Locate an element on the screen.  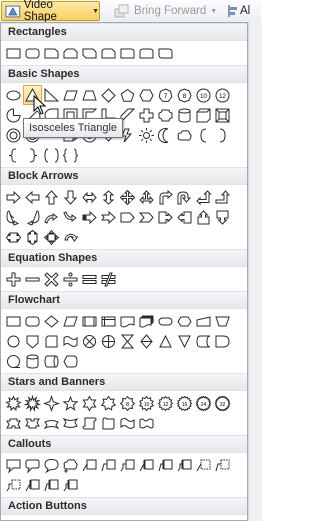
gallery-scrollbar is located at coordinates (255, 271).